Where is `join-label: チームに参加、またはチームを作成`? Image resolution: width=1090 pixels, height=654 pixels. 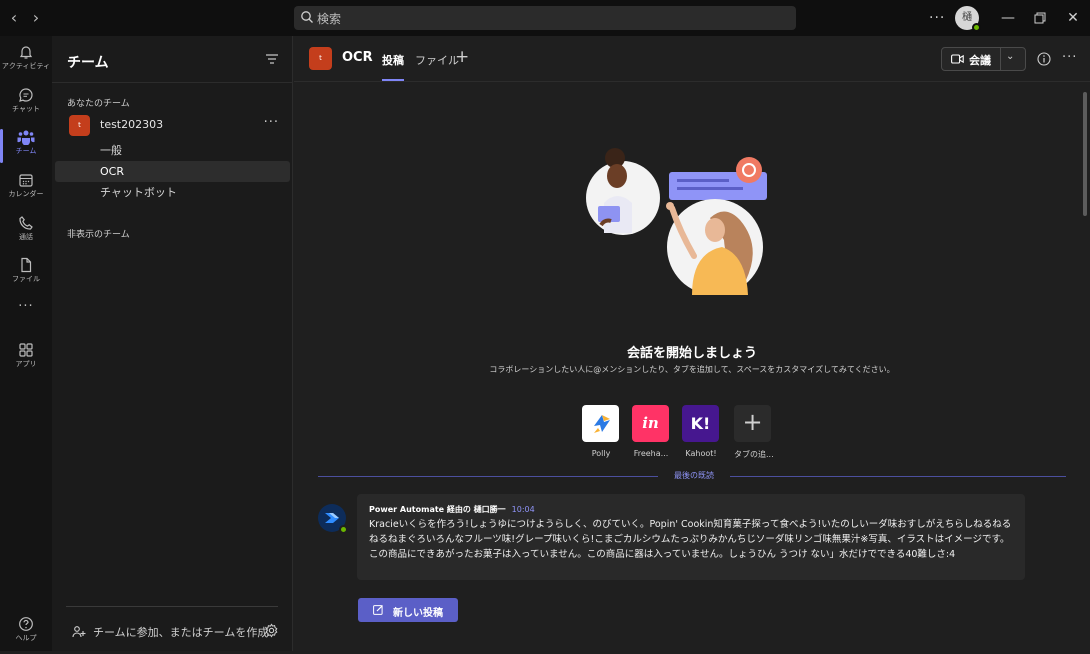 join-label: チームに参加、またはチームを作成 is located at coordinates (181, 632).